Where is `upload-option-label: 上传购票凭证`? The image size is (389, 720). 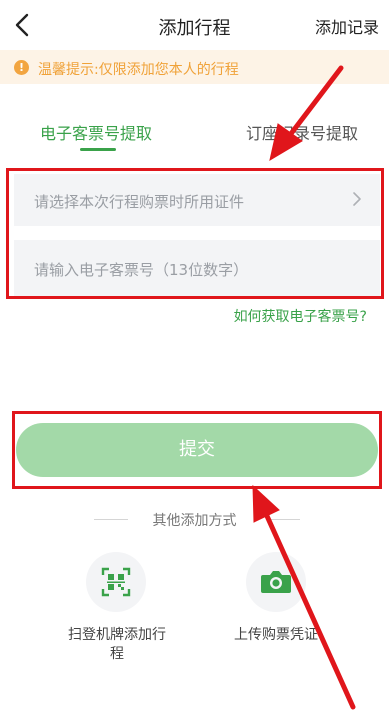 upload-option-label: 上传购票凭证 is located at coordinates (276, 635).